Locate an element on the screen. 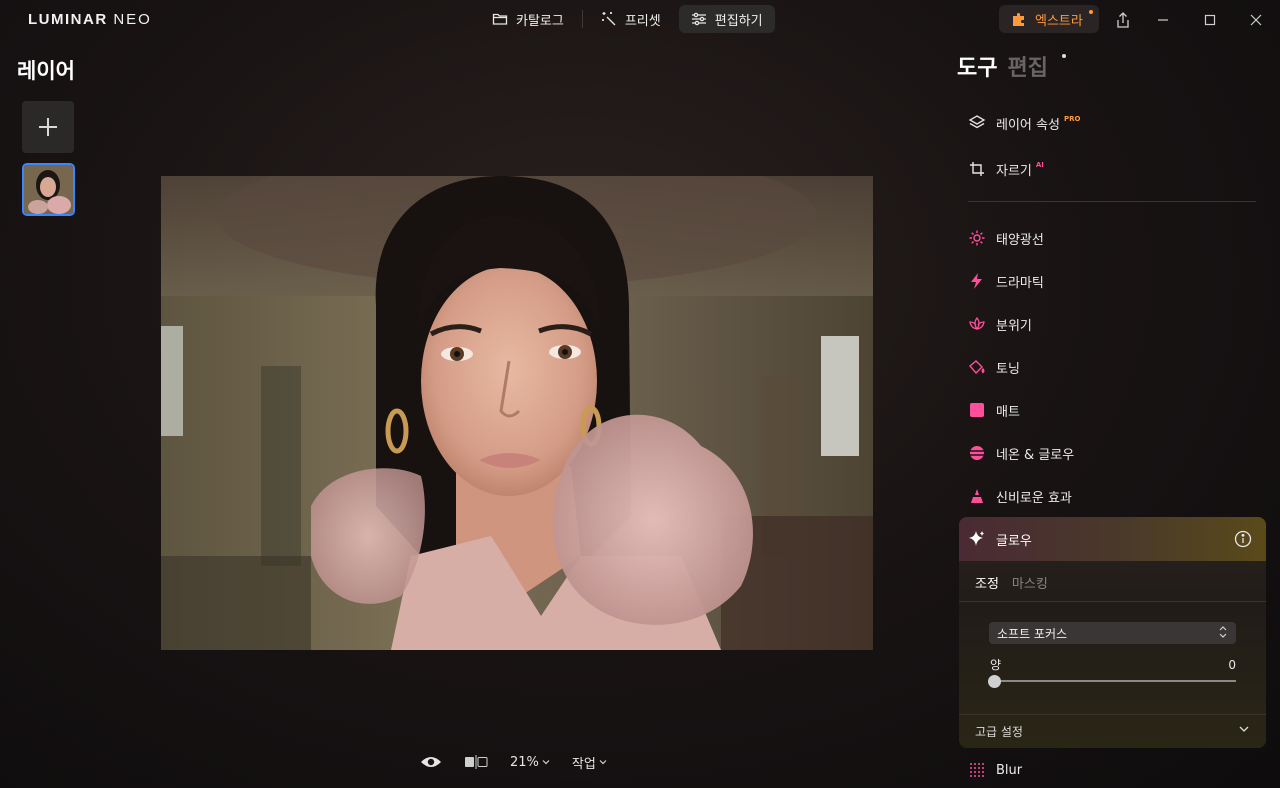 This screenshot has height=788, width=1280. tool-layer-properties: 레이어 속성 PRO is located at coordinates (1024, 123).